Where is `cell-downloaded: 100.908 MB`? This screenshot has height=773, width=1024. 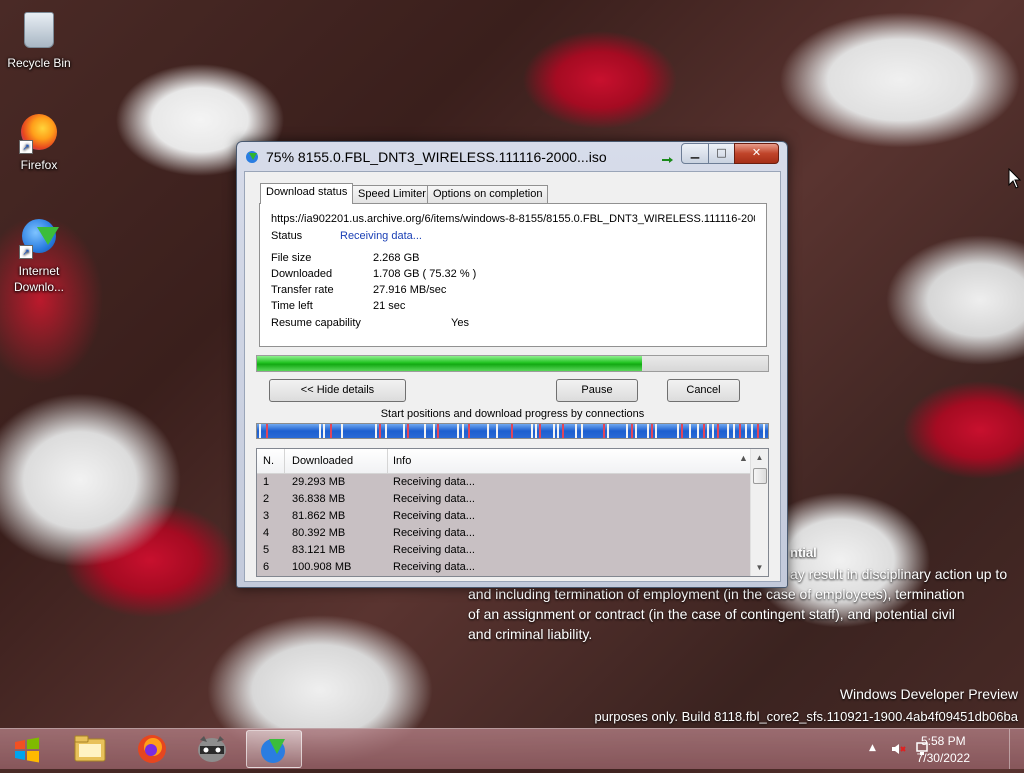
cell-downloaded: 100.908 MB is located at coordinates (322, 567).